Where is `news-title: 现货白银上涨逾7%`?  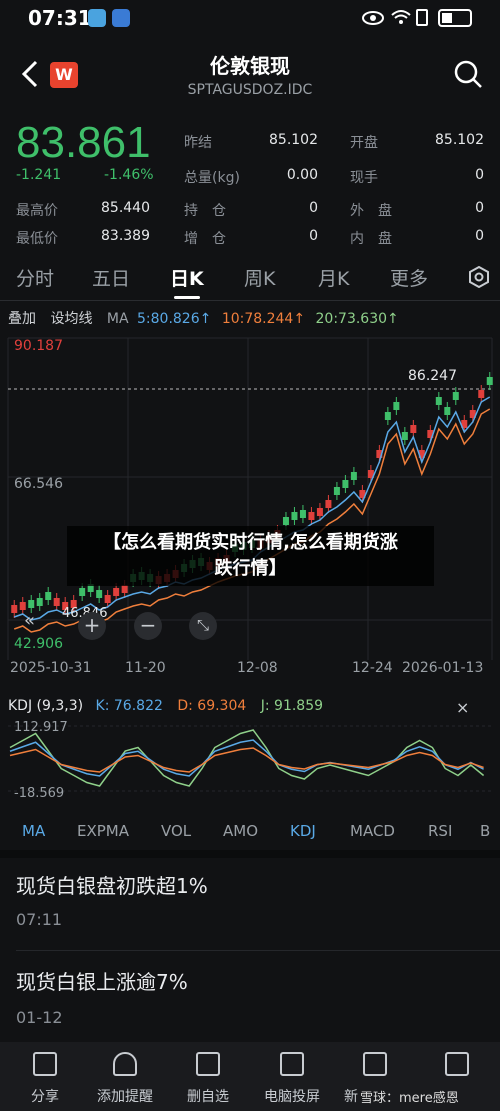
news-title: 现货白银上涨逾7% is located at coordinates (102, 982).